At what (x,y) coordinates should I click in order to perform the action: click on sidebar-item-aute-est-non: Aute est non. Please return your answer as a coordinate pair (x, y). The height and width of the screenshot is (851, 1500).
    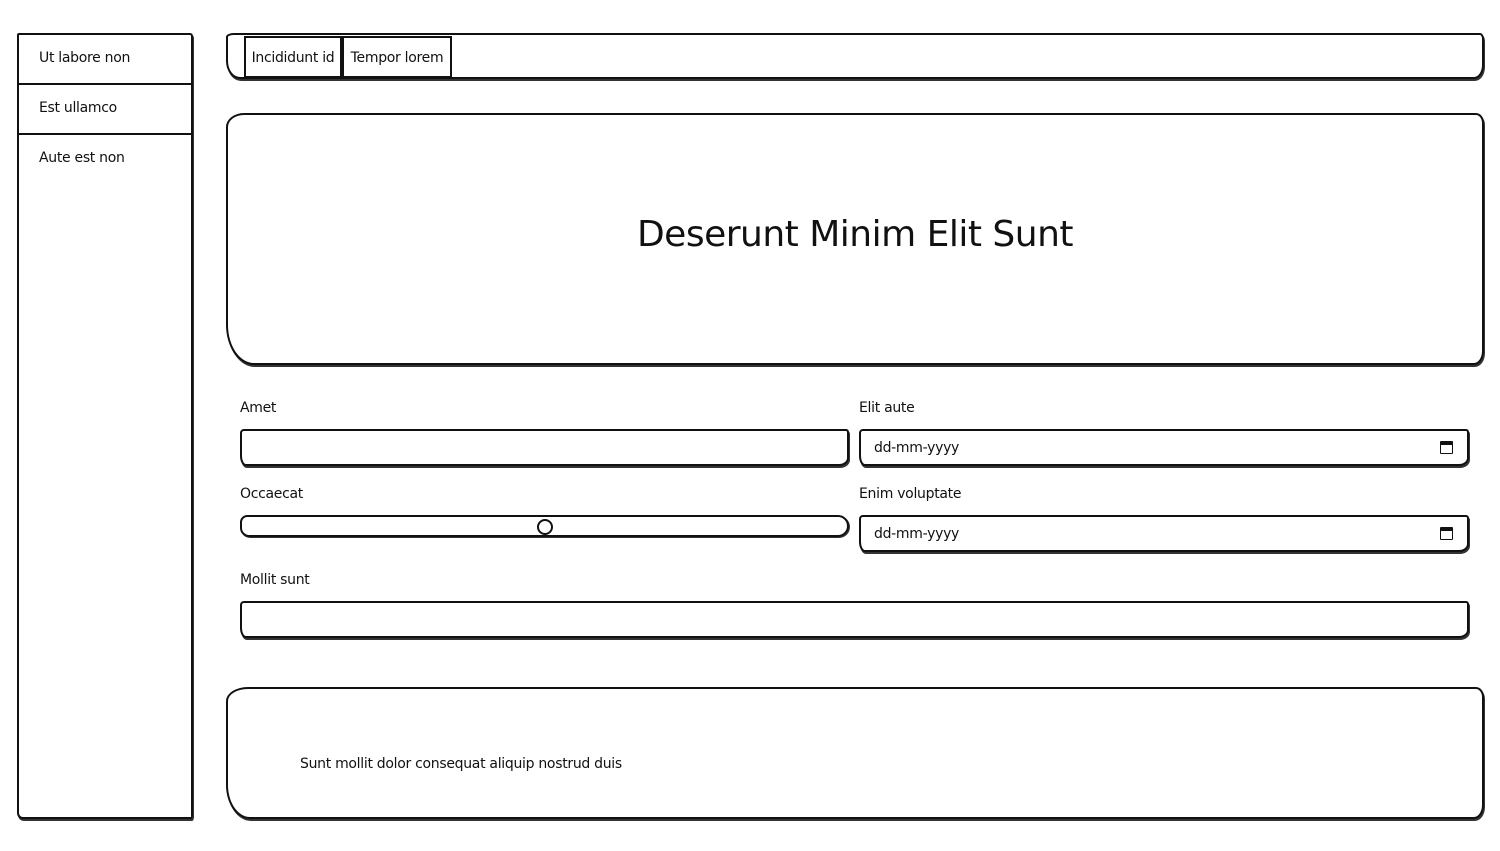
    Looking at the image, I should click on (105, 160).